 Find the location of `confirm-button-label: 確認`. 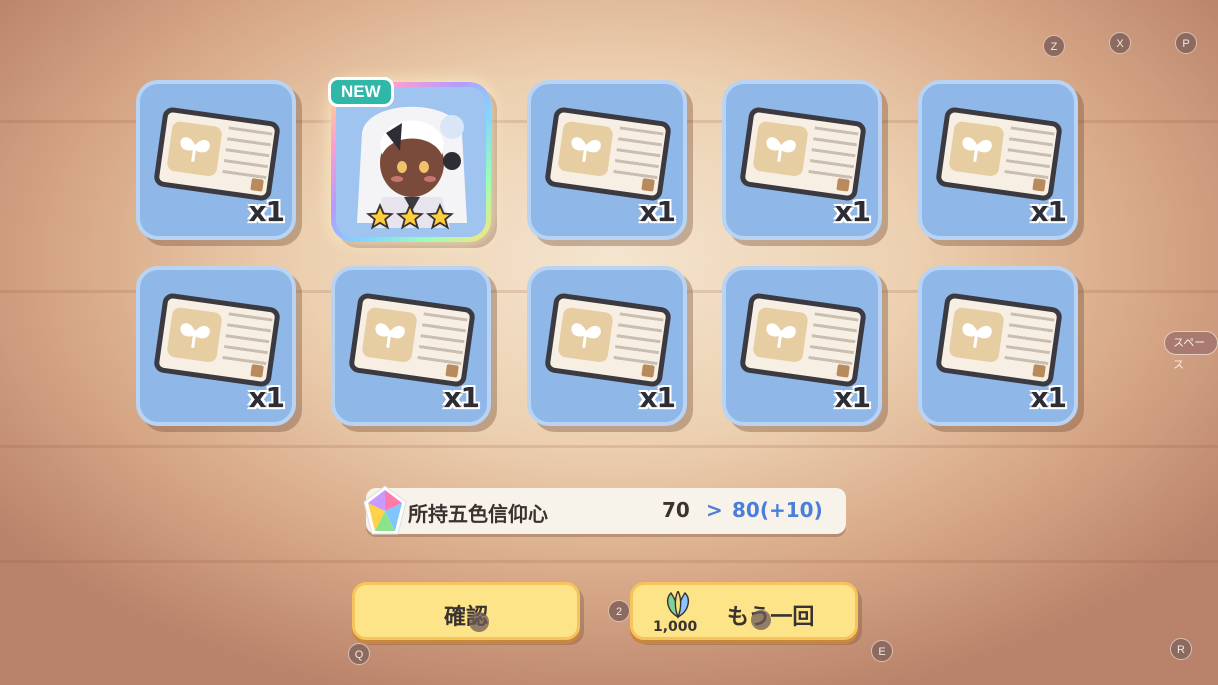

confirm-button-label: 確認 is located at coordinates (465, 617).